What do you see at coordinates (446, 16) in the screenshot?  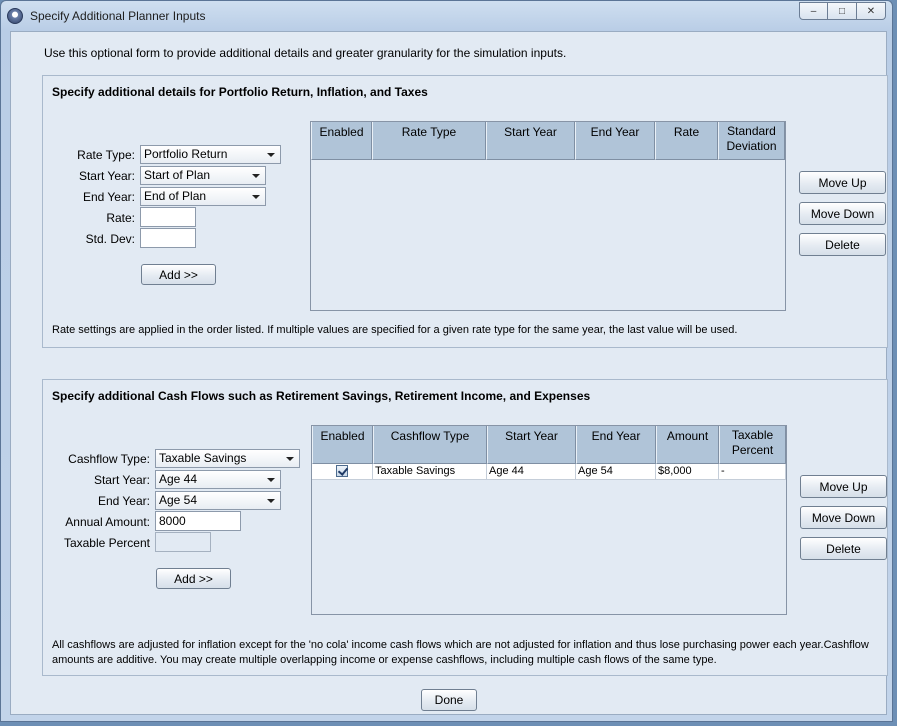 I see `title-bar: Specify Additional Planner Inputs – □ ✕` at bounding box center [446, 16].